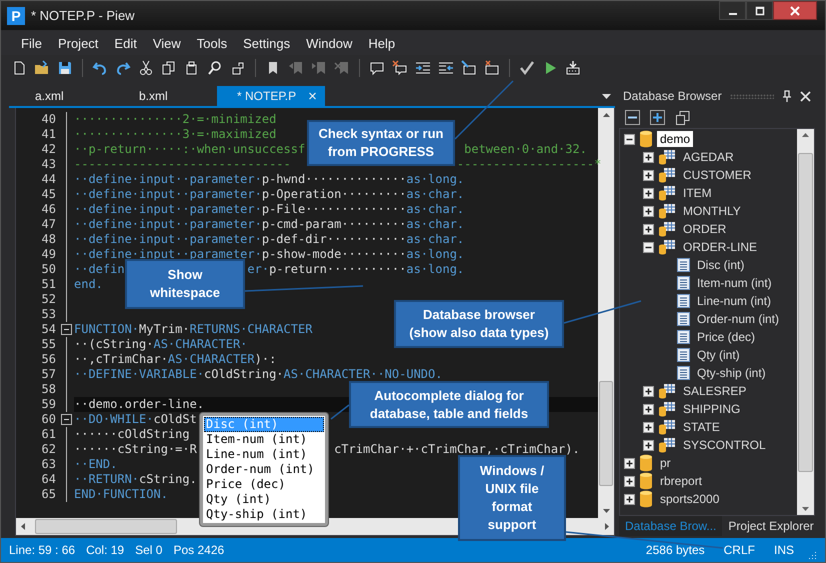  I want to click on autocomplete-item: Price (dec), so click(264, 484).